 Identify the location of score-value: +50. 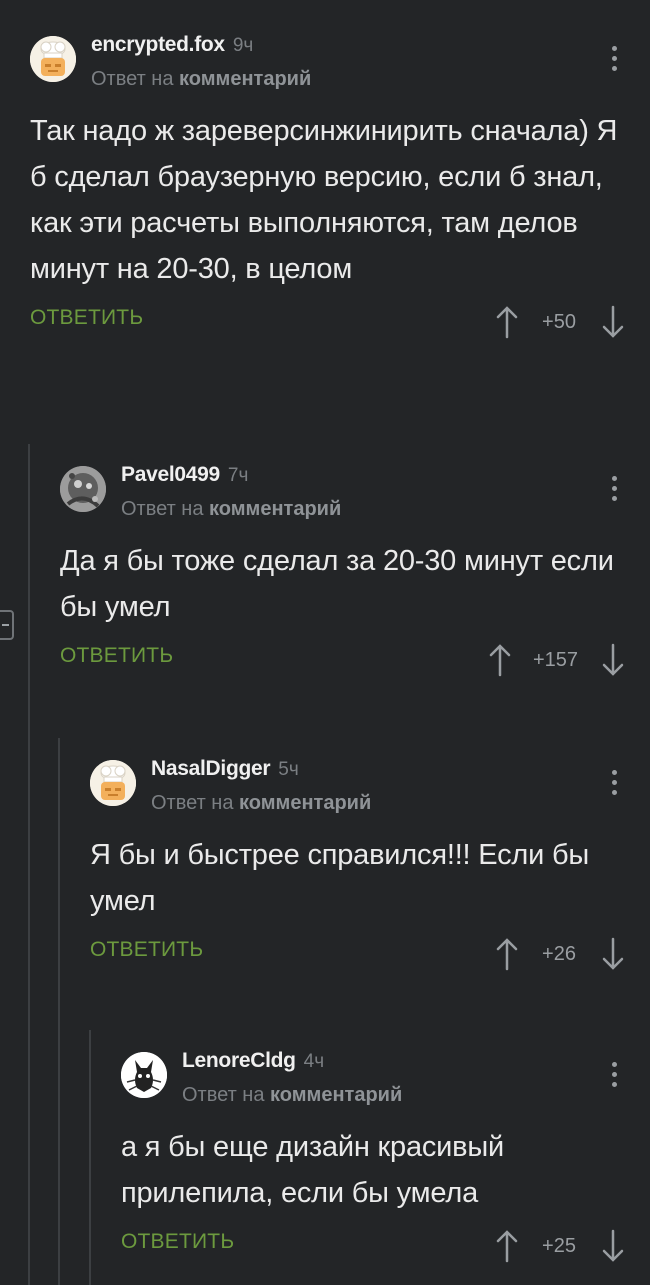
(559, 321).